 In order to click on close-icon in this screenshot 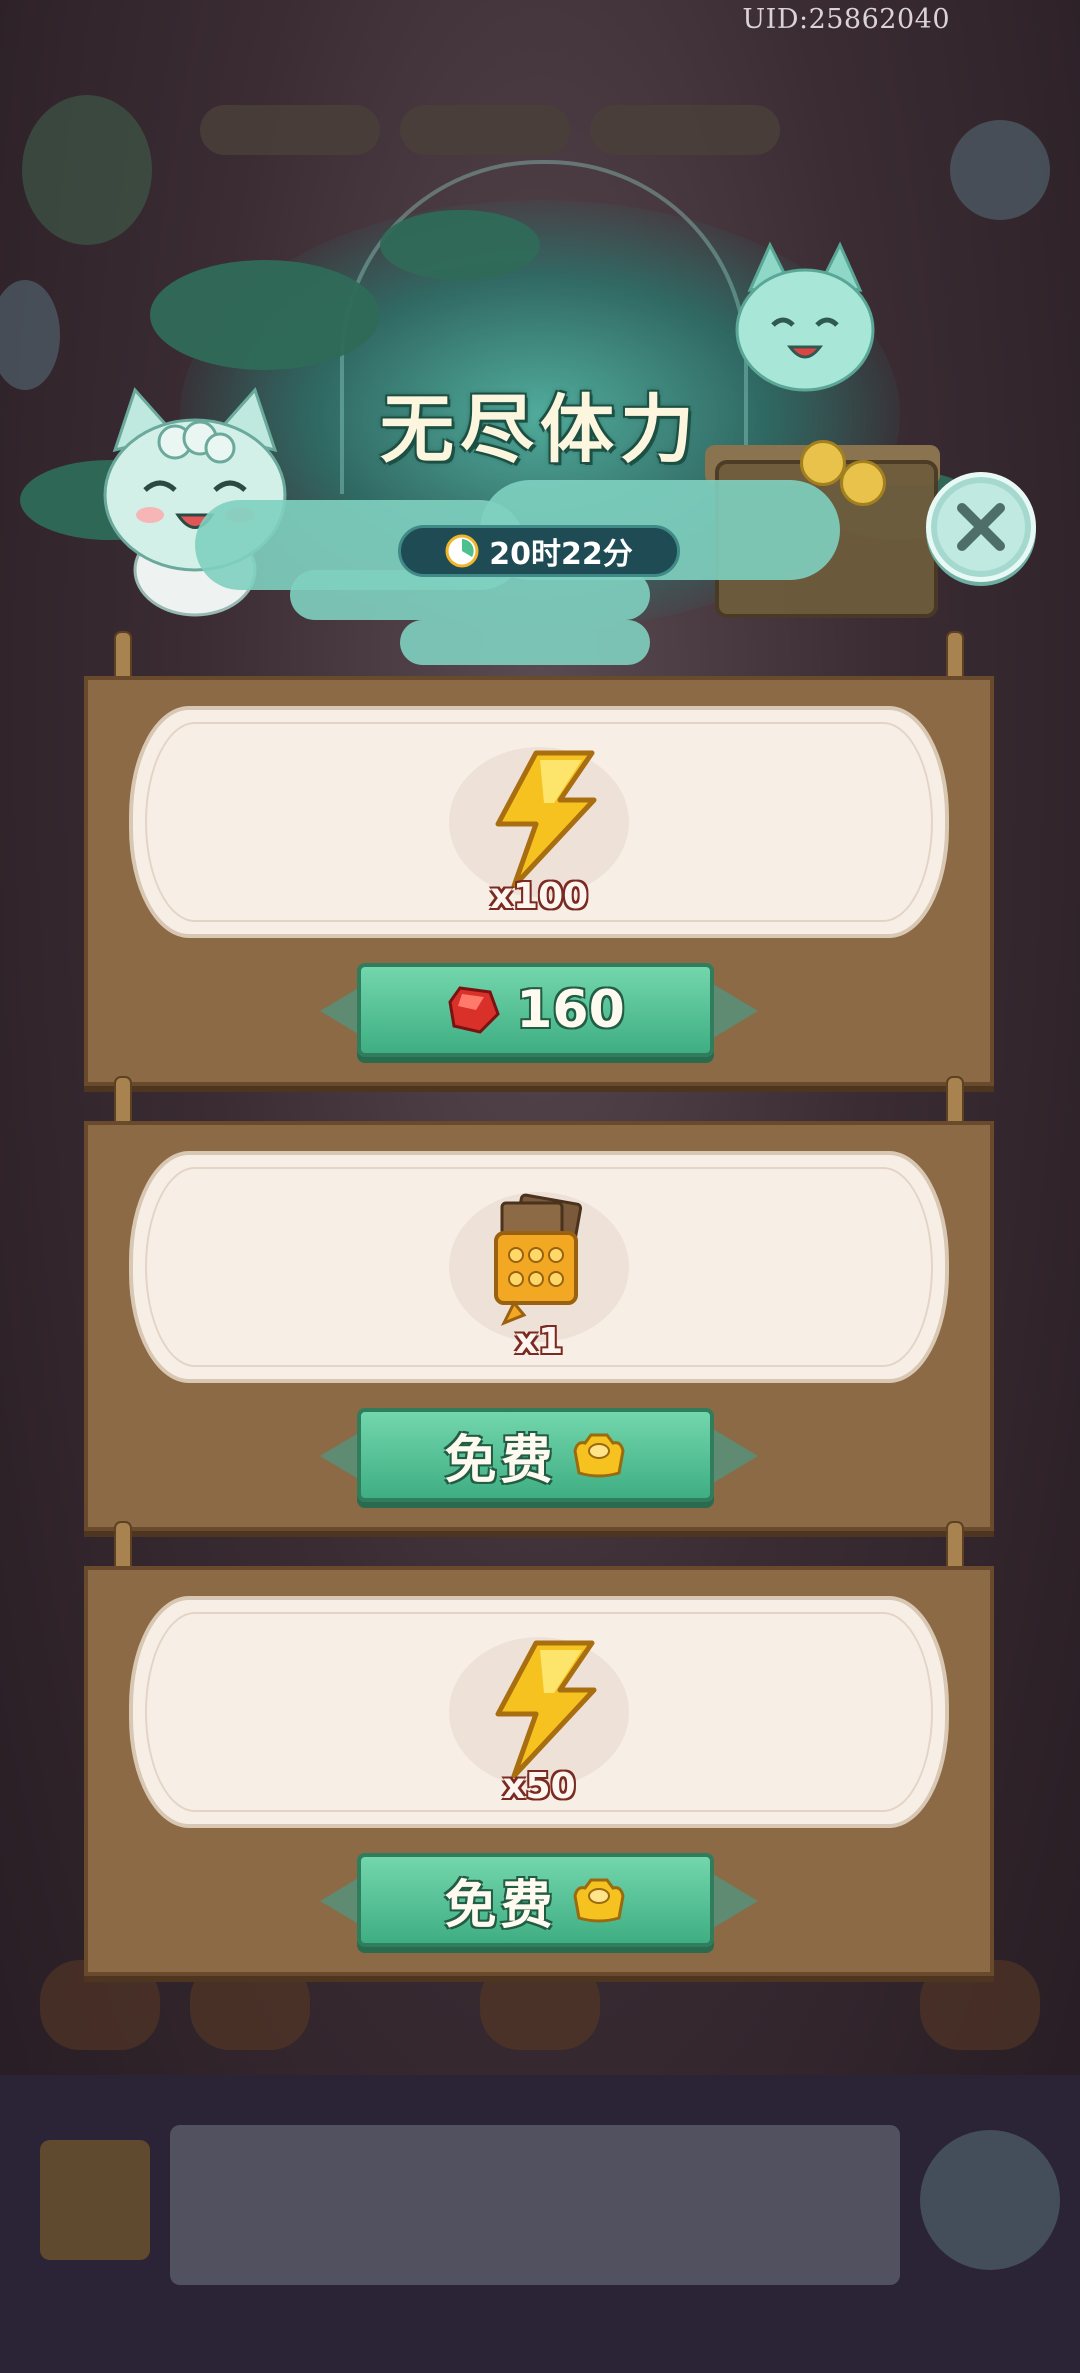, I will do `click(981, 527)`.